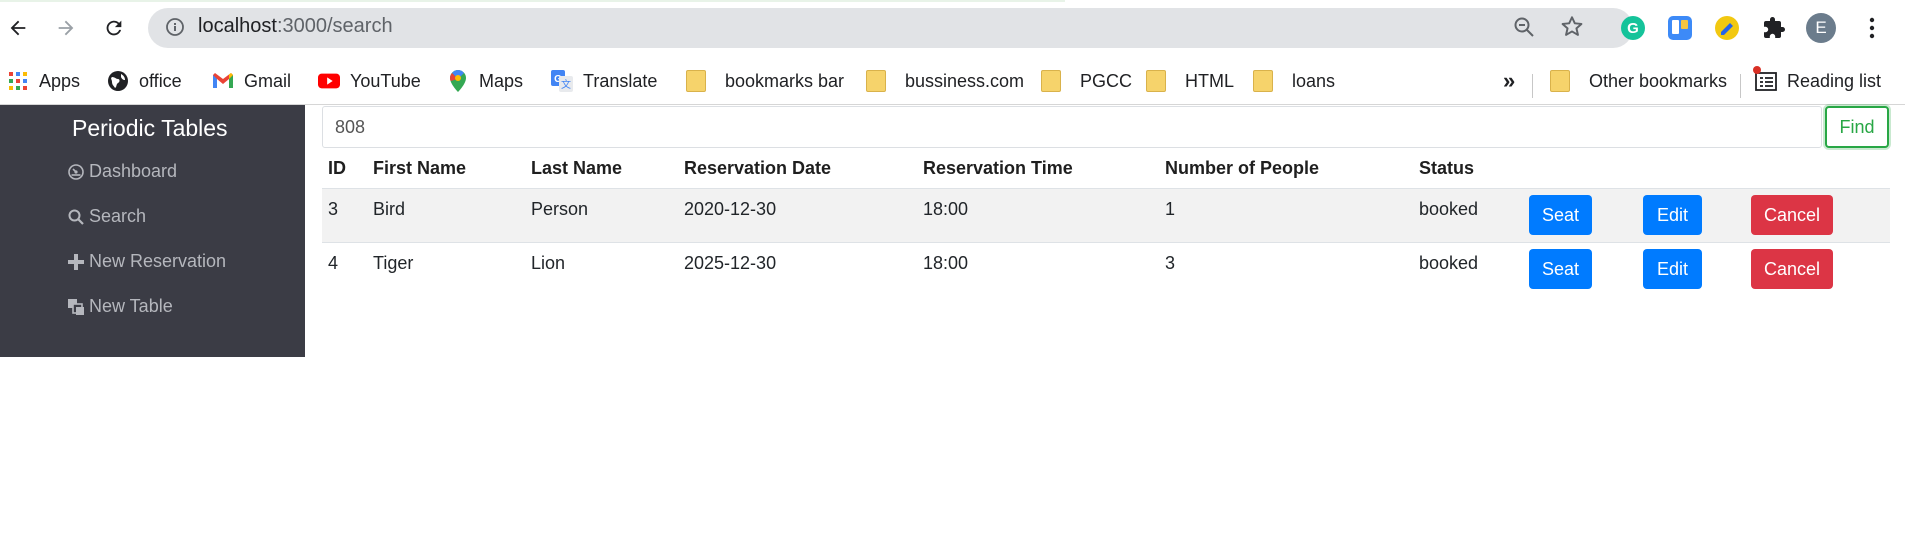 The width and height of the screenshot is (1905, 540). What do you see at coordinates (223, 81) in the screenshot?
I see `gmail-icon` at bounding box center [223, 81].